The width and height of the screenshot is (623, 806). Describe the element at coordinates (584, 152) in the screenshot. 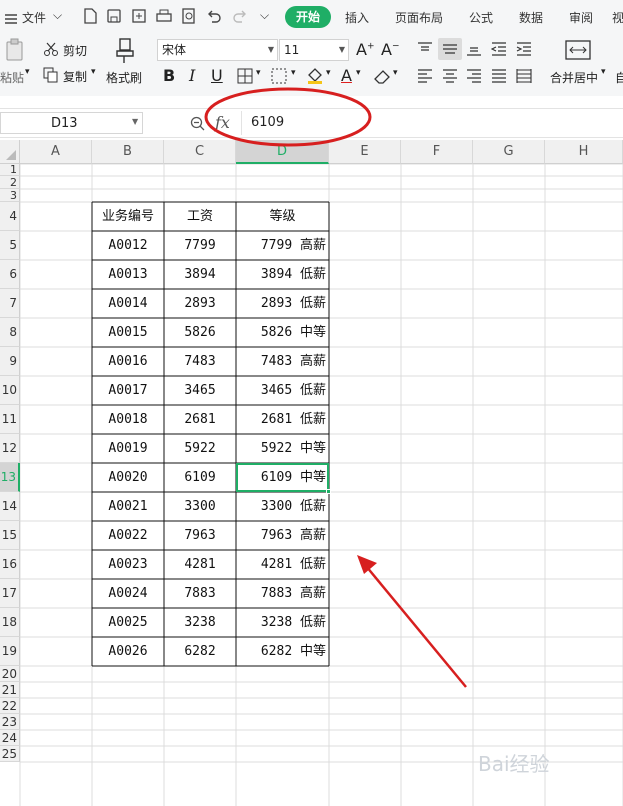

I see `column-header-h: H` at that location.